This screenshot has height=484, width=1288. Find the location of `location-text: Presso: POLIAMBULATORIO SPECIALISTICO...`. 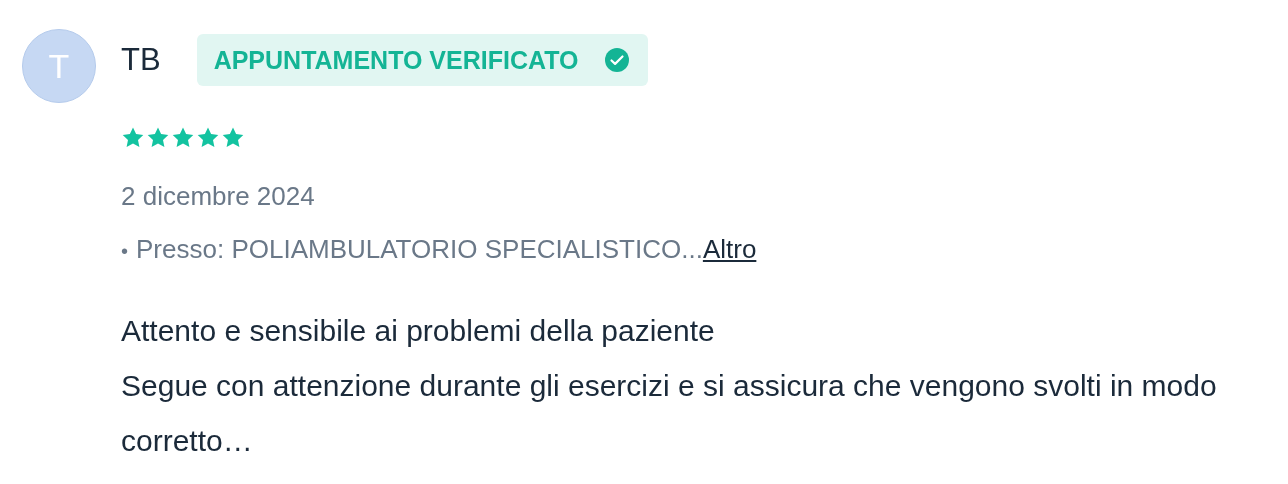

location-text: Presso: POLIAMBULATORIO SPECIALISTICO... is located at coordinates (419, 249).